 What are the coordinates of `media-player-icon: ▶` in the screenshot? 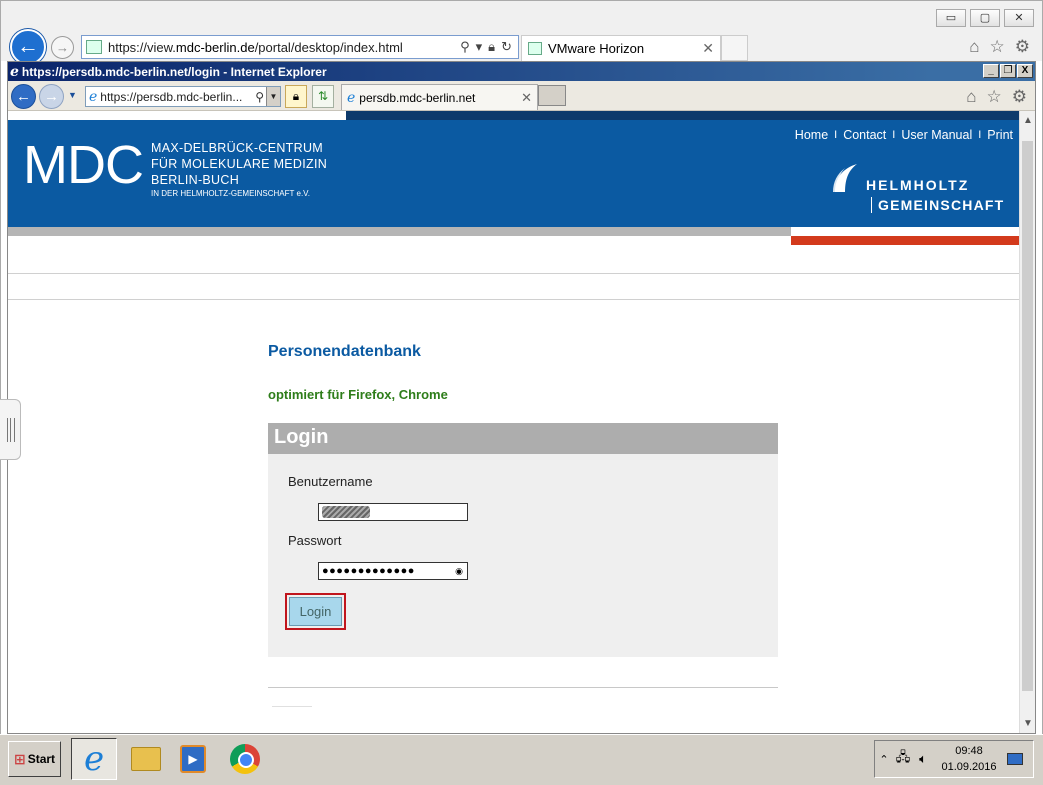 It's located at (193, 759).